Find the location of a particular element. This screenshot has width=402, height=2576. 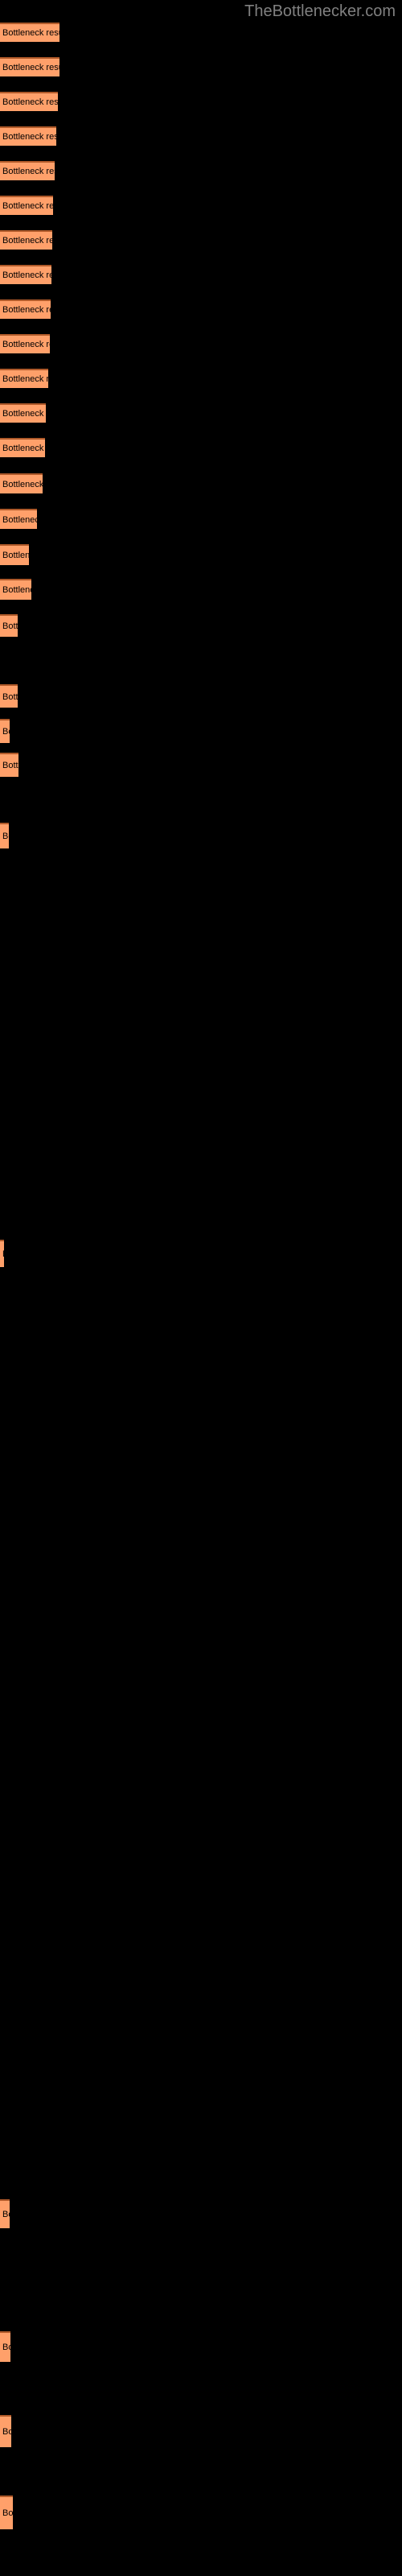

site-title: TheBottlenecker.com is located at coordinates (320, 11).